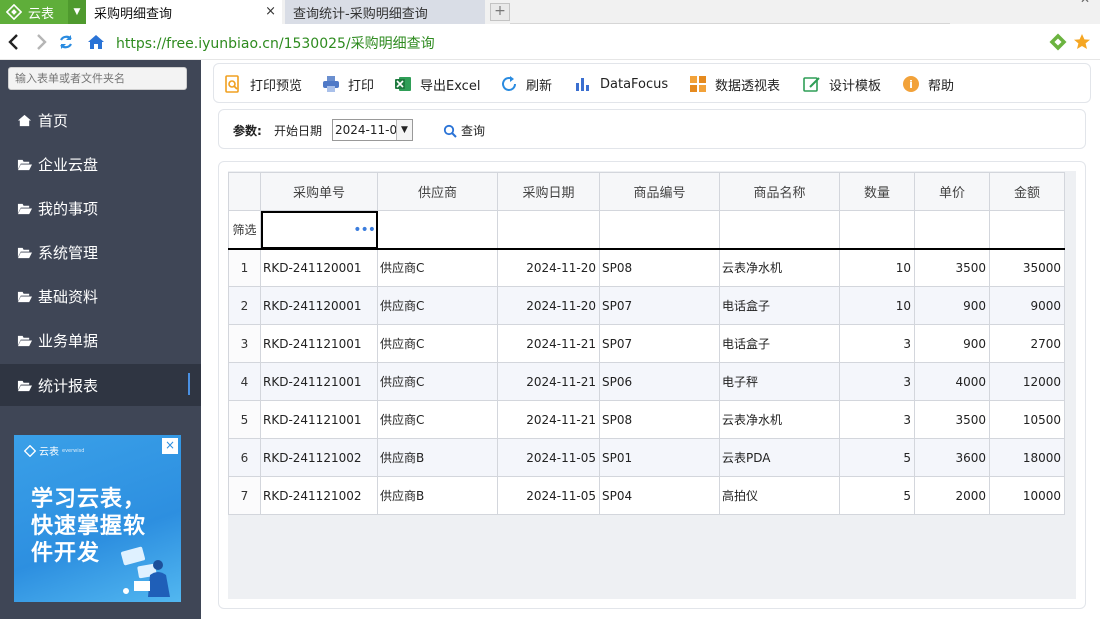 This screenshot has height=619, width=1100. I want to click on url-field: https://free.iyunbiao.cn/1530025/采购明细查询, so click(275, 43).